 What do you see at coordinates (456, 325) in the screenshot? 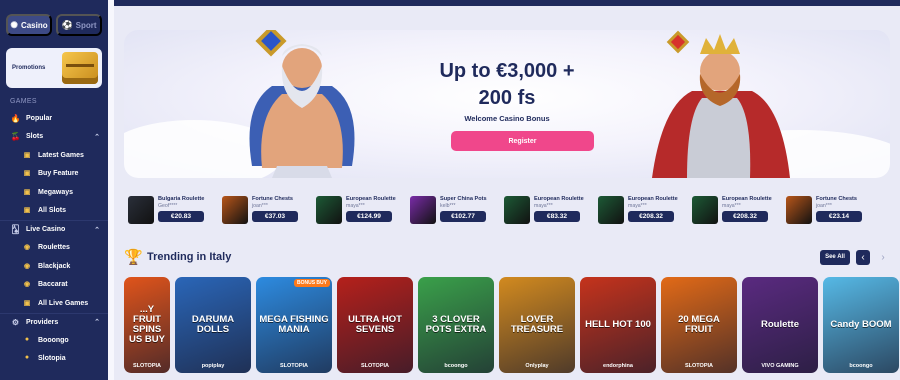
I see `game-card: 3 CLOVER POTS EXTRA bcoongo` at bounding box center [456, 325].